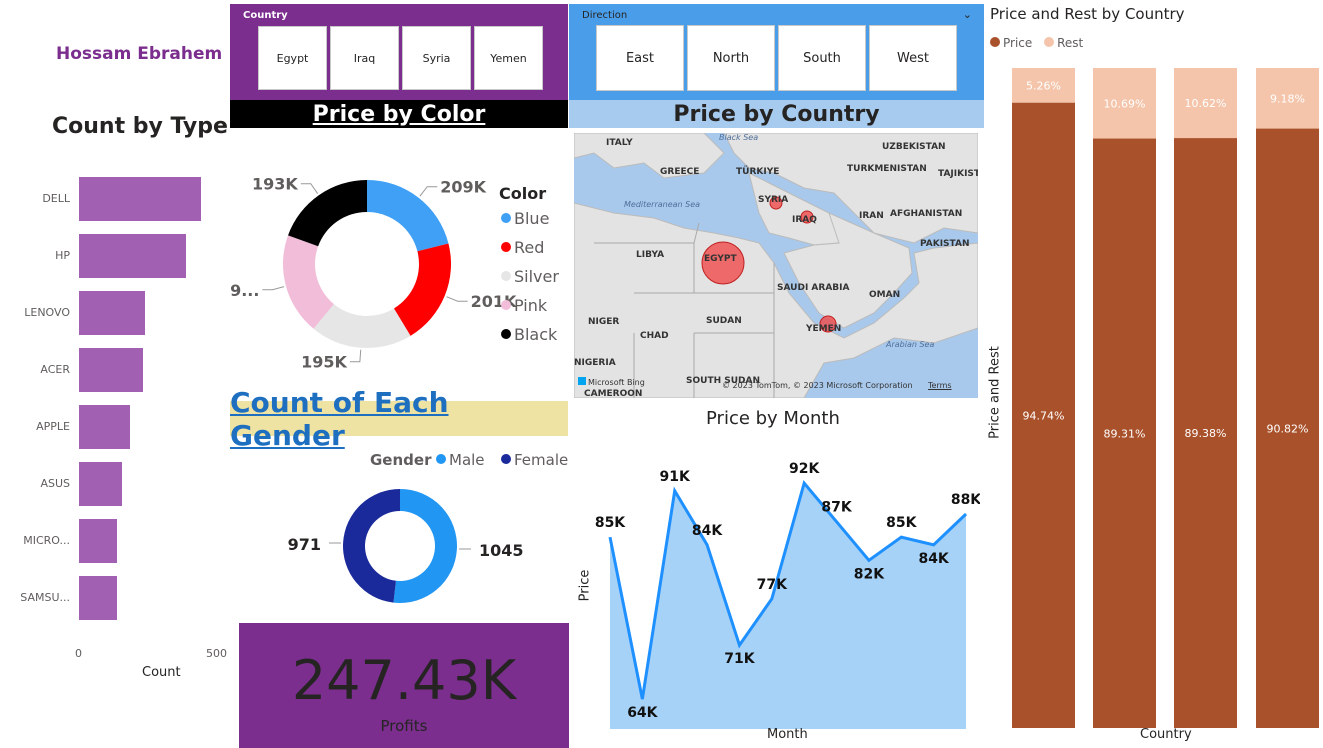  I want to click on price-by-month-ylabel: Price, so click(585, 585).